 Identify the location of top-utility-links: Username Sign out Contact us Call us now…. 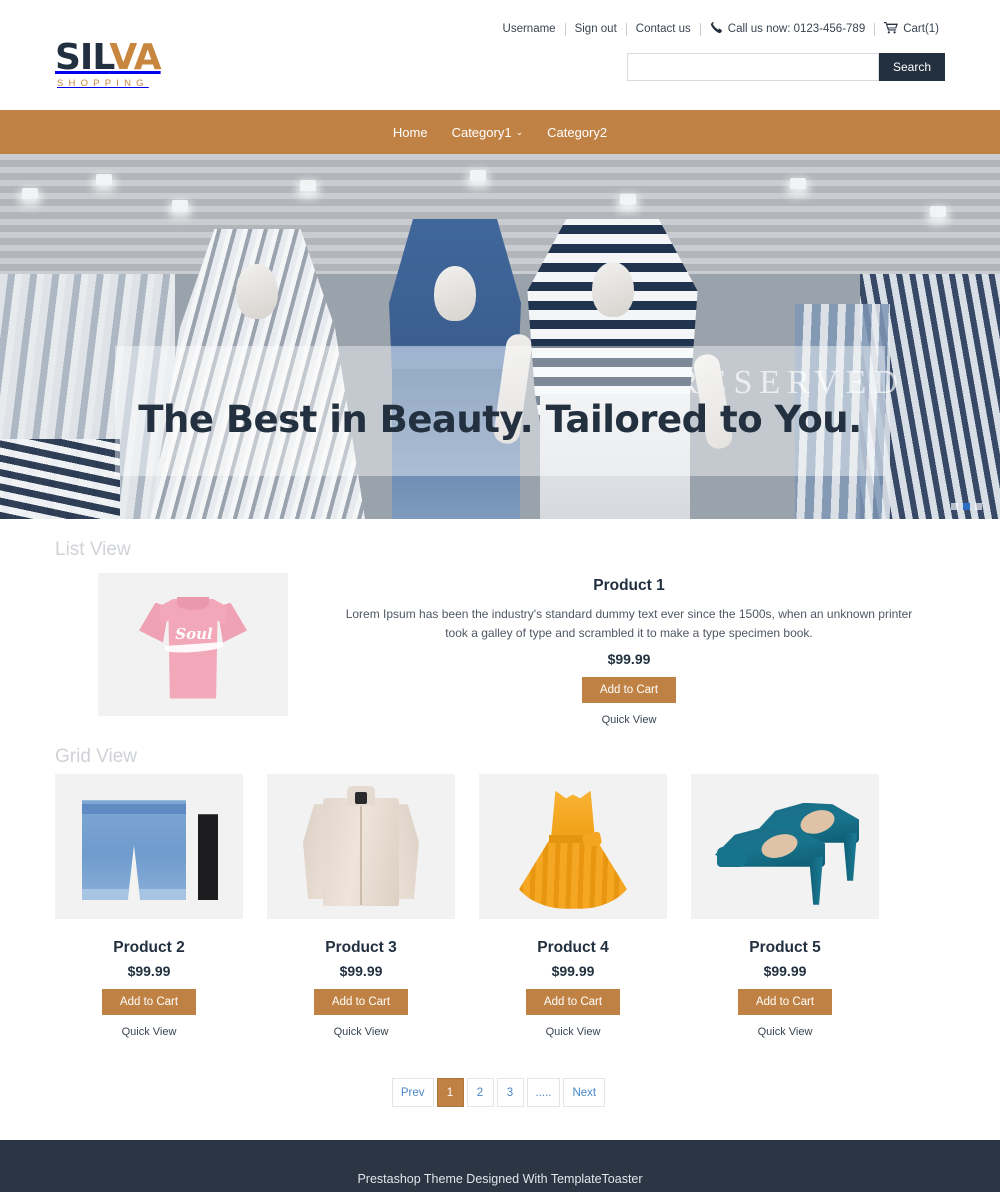
(721, 29).